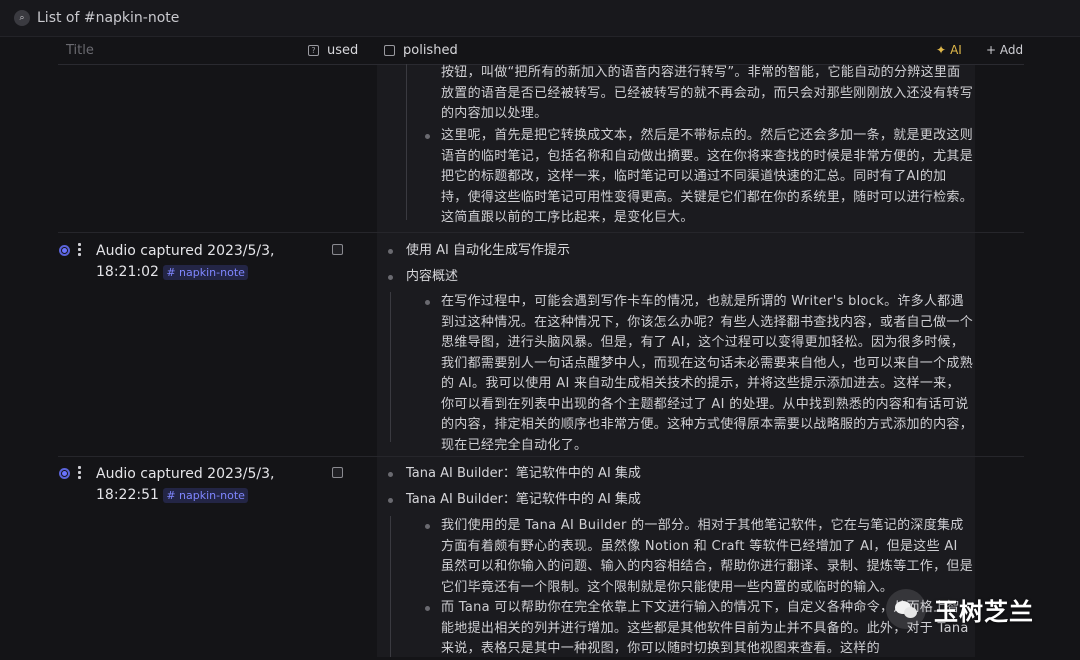 This screenshot has height=660, width=1080. I want to click on view-title: List of #napkin-note, so click(108, 18).